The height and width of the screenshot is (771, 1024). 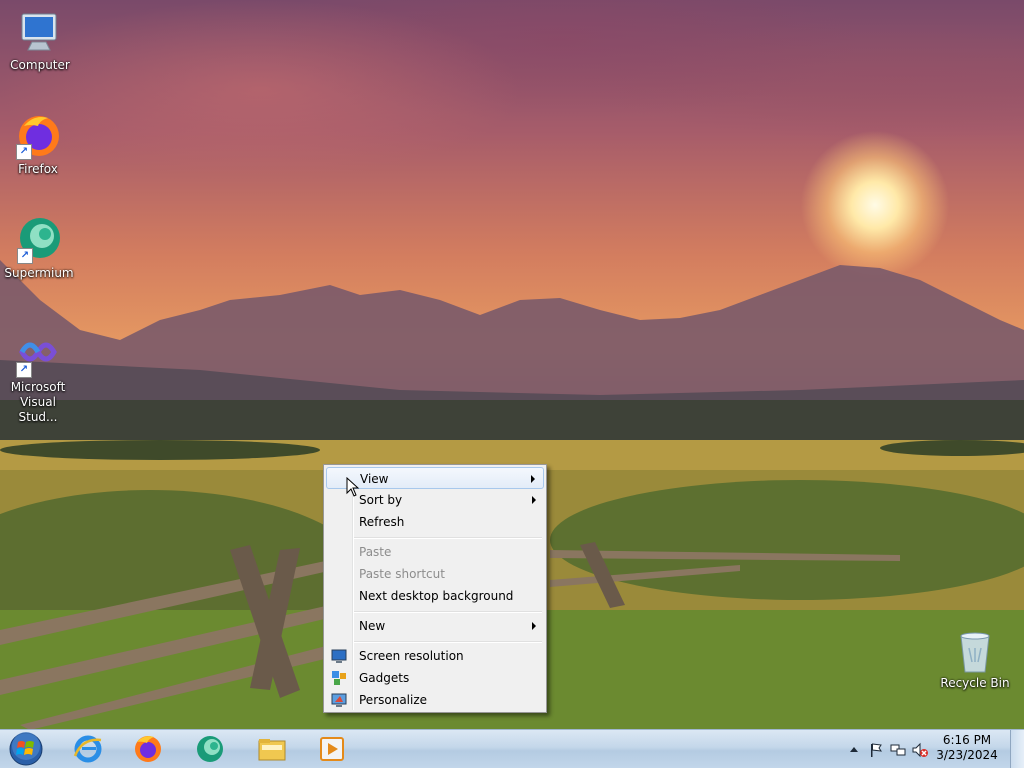 I want to click on menu-item-gadgets: Gadgets, so click(x=435, y=678).